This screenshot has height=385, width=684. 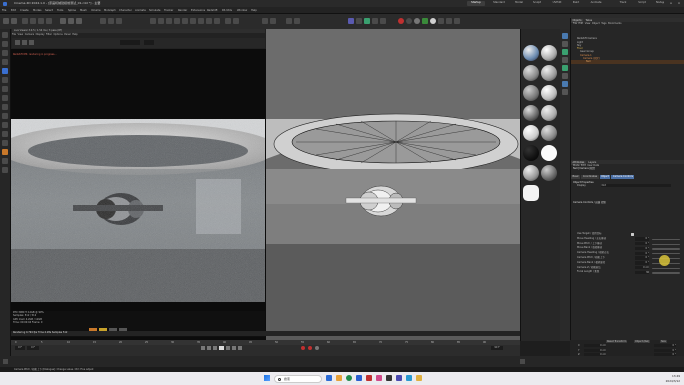 I want to click on app-pink-icon, so click(x=379, y=378).